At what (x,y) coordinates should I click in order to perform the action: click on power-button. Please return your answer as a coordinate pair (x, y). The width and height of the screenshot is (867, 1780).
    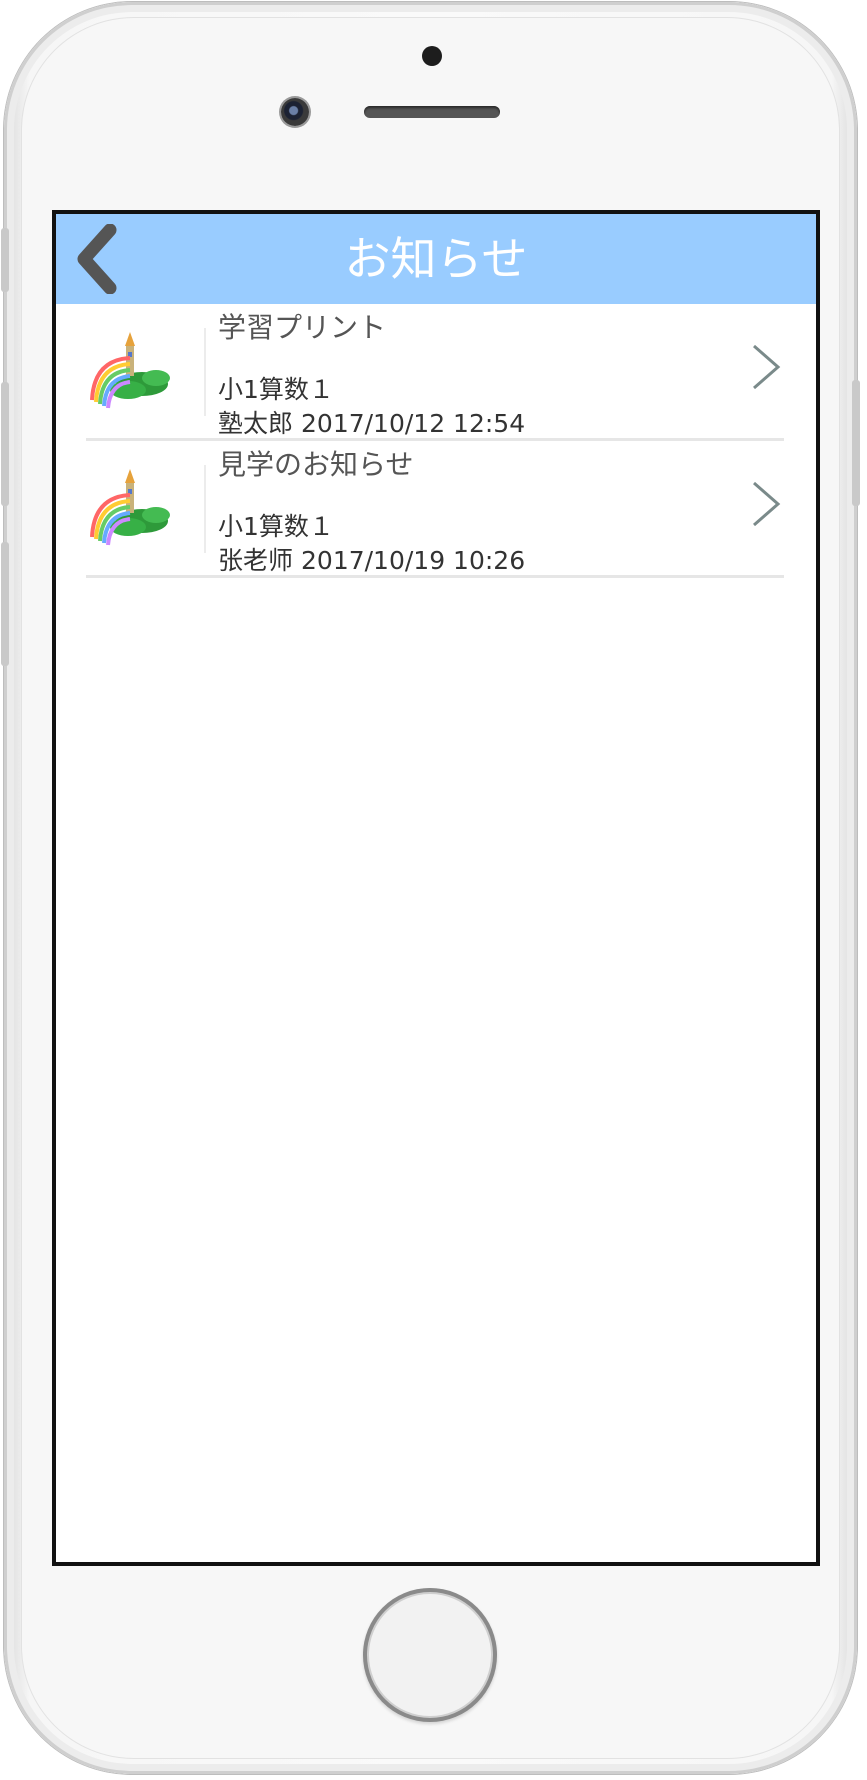
    Looking at the image, I should click on (856, 443).